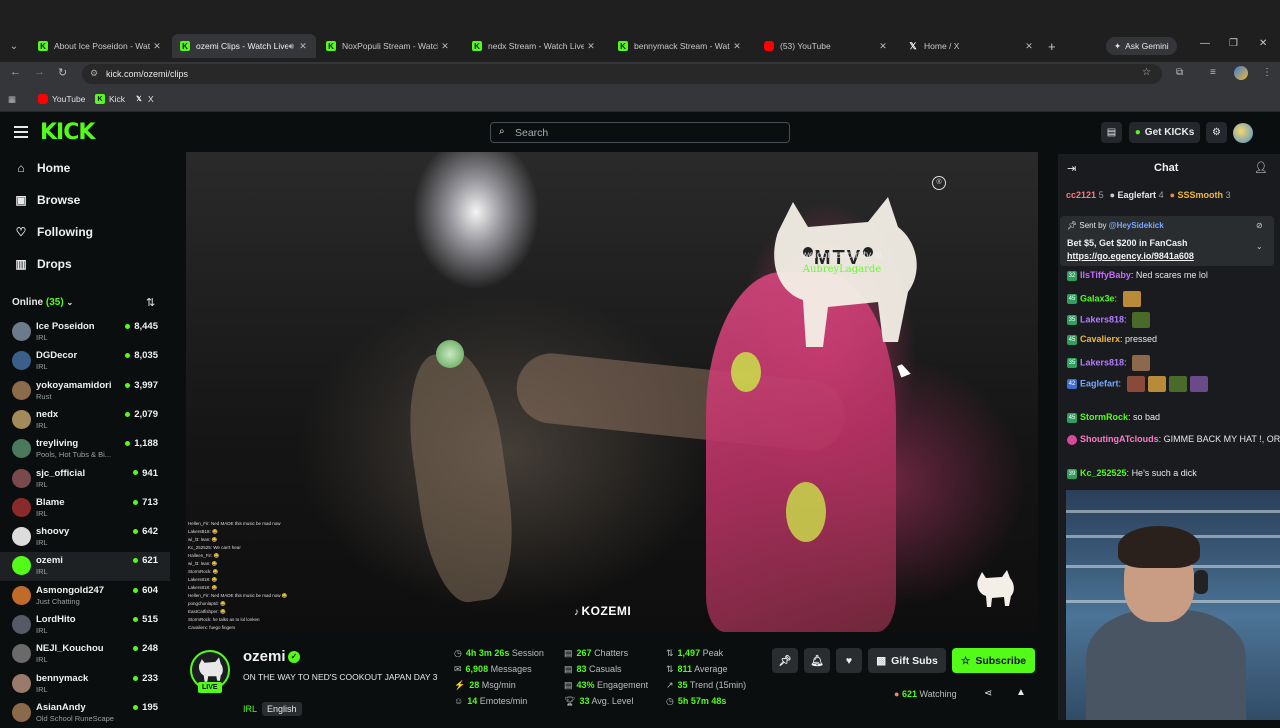  I want to click on sidebar-item-drops: ▥ Drops, so click(42, 264).